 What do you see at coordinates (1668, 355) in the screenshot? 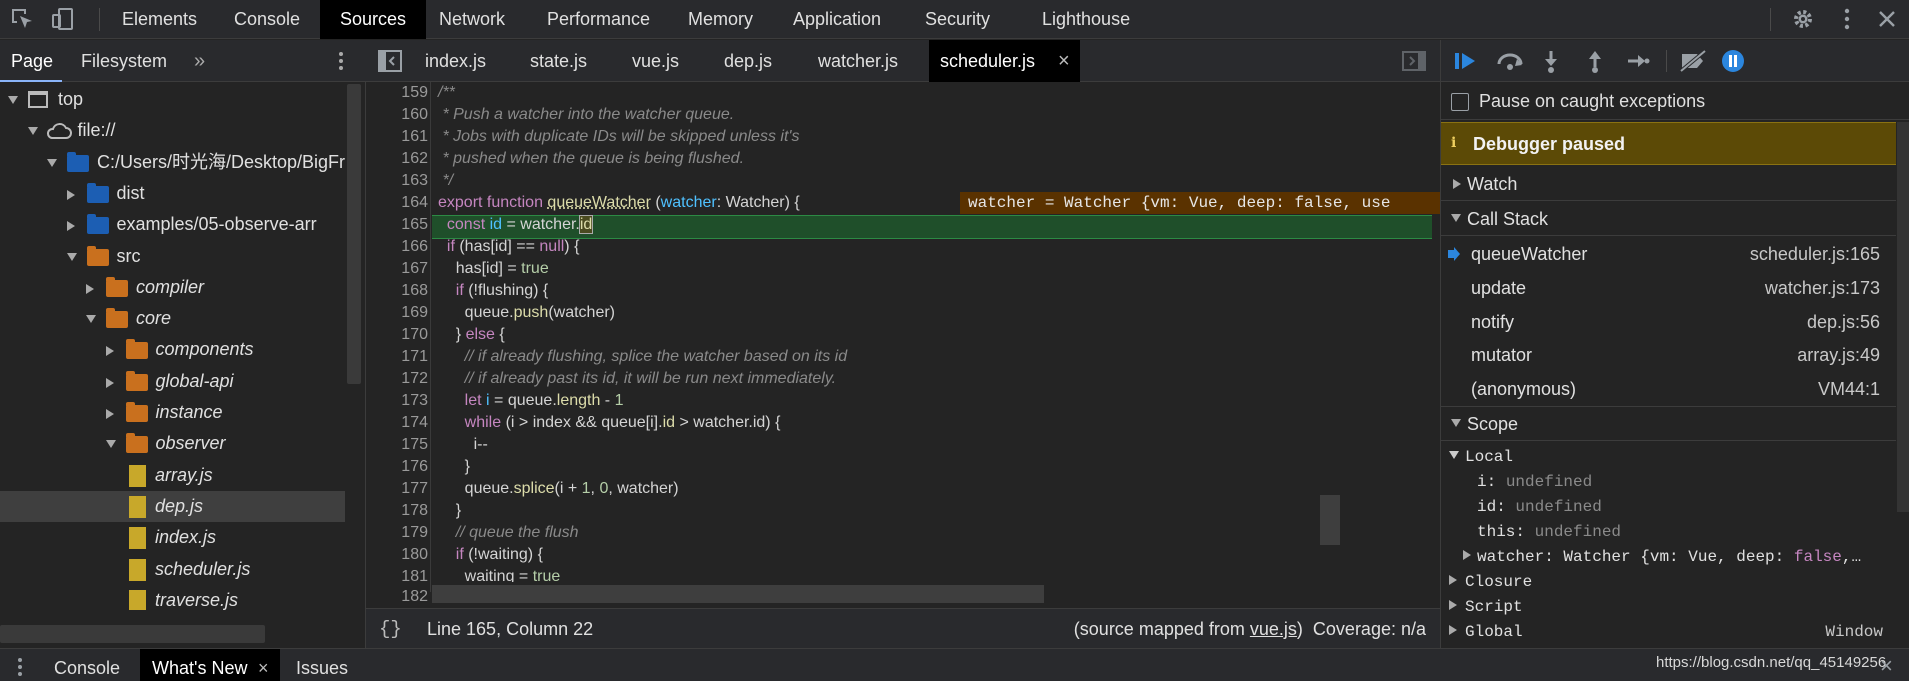
I see `callstack-frame: mutator array.js:49` at bounding box center [1668, 355].